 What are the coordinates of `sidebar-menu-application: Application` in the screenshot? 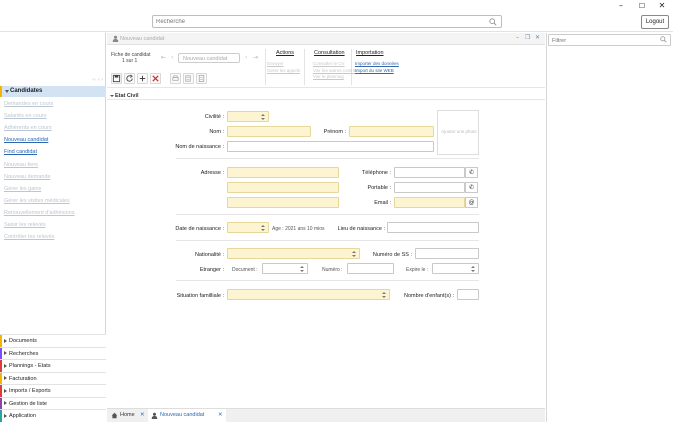 It's located at (53, 415).